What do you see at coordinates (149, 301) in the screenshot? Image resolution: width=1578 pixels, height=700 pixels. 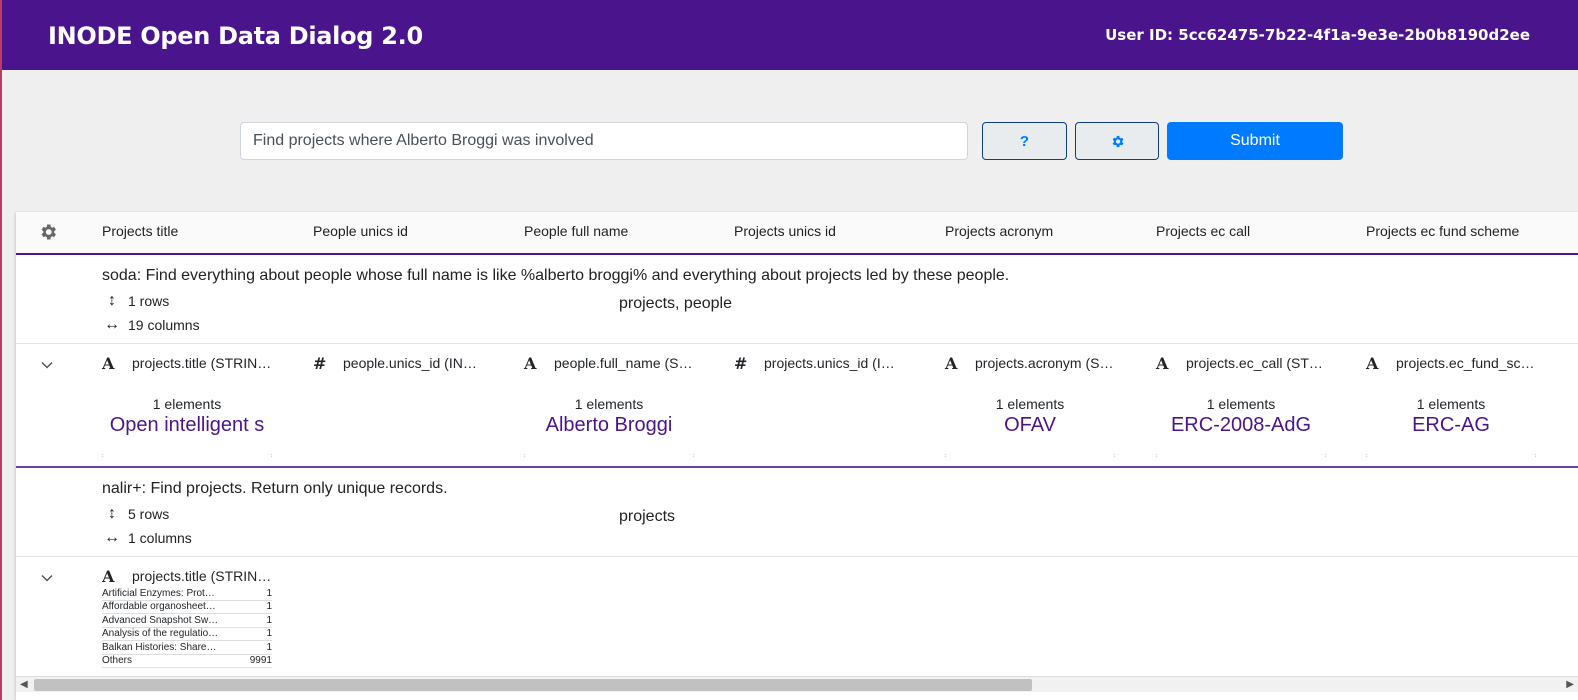 I see `row-count-label: 1 rows` at bounding box center [149, 301].